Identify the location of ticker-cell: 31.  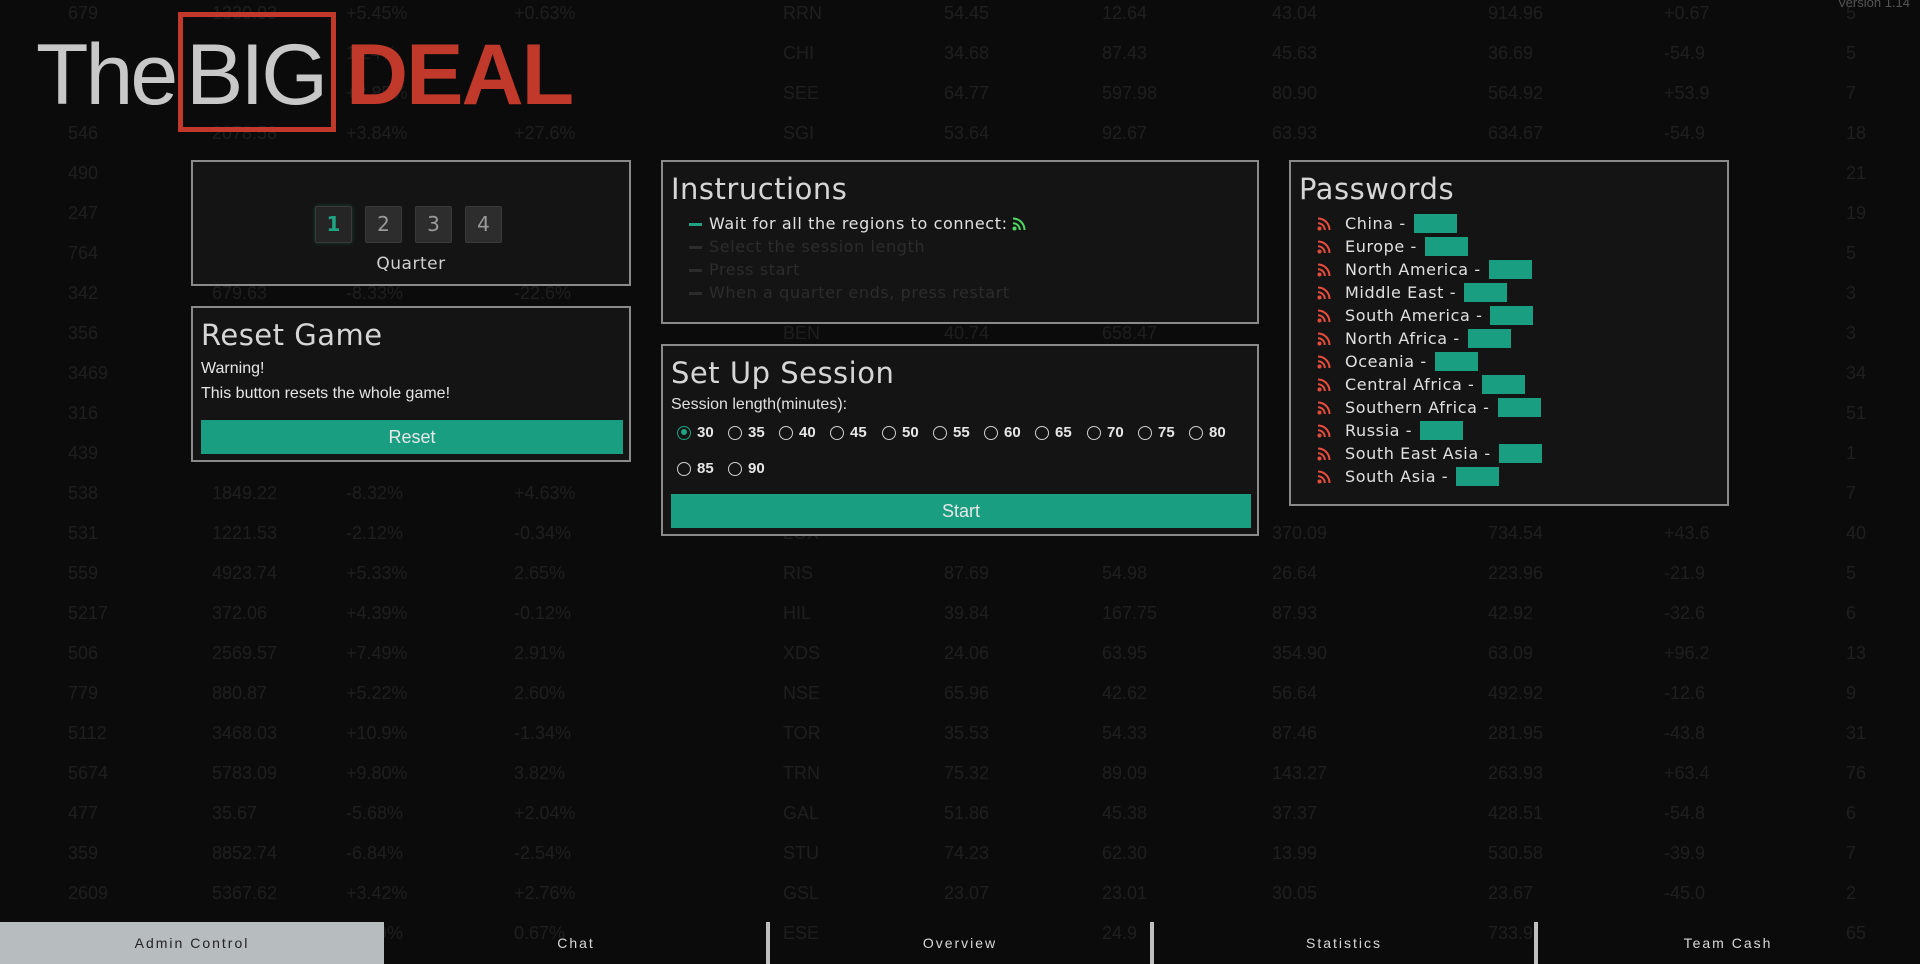
(1856, 733).